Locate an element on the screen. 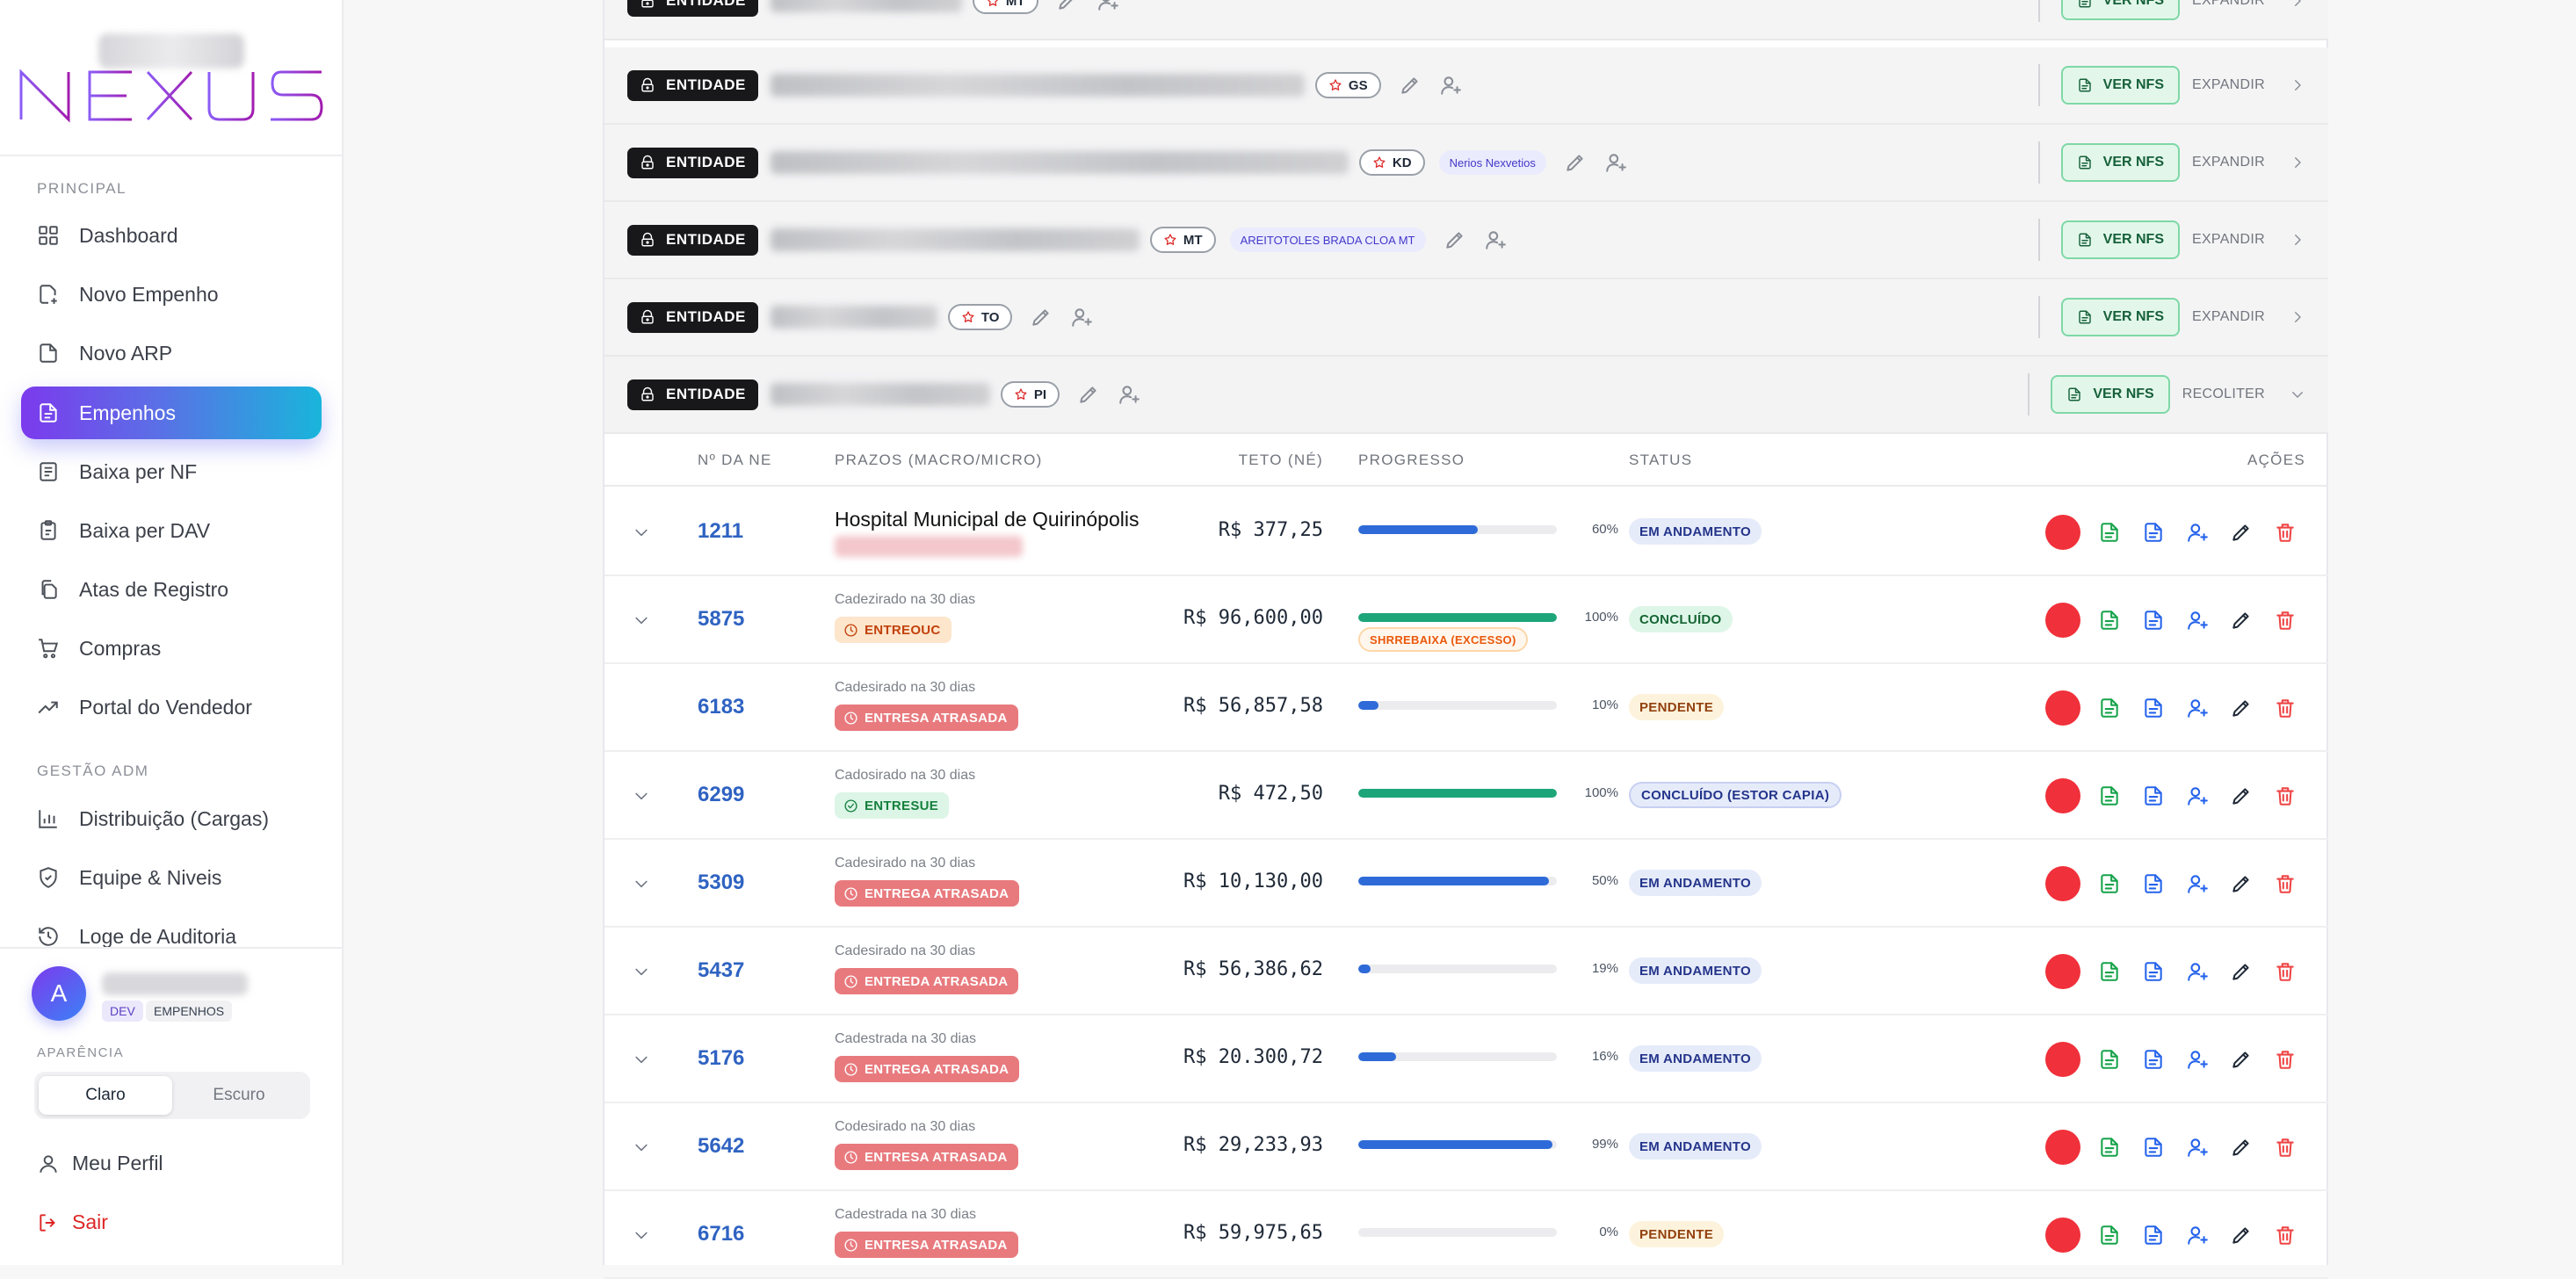 The width and height of the screenshot is (2576, 1279). nav-compras: Compras is located at coordinates (171, 648).